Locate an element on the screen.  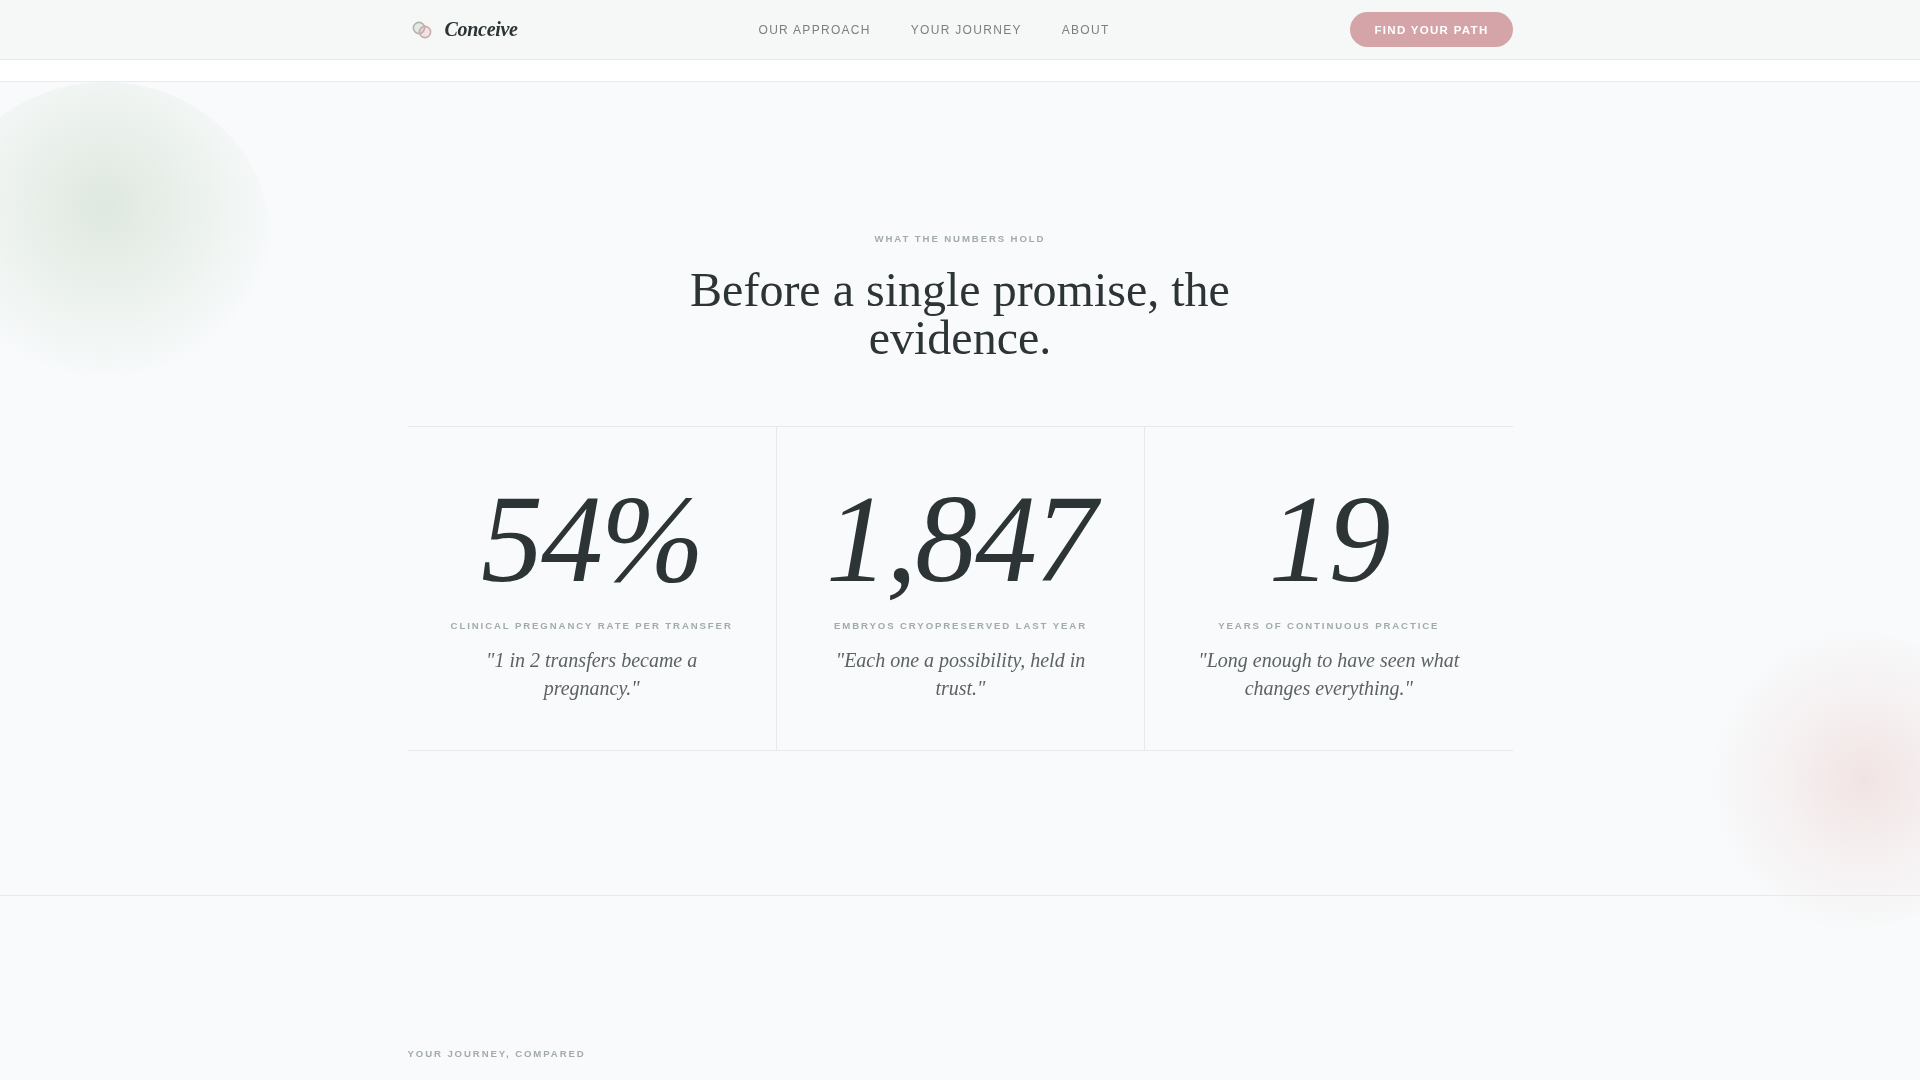
section-eyebrow: YOUR JOURNEY, COMPARED is located at coordinates (496, 1054).